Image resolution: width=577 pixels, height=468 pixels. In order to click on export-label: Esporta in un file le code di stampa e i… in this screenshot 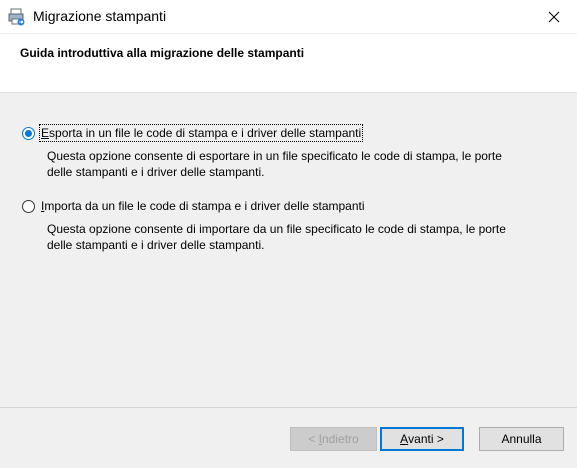, I will do `click(201, 133)`.